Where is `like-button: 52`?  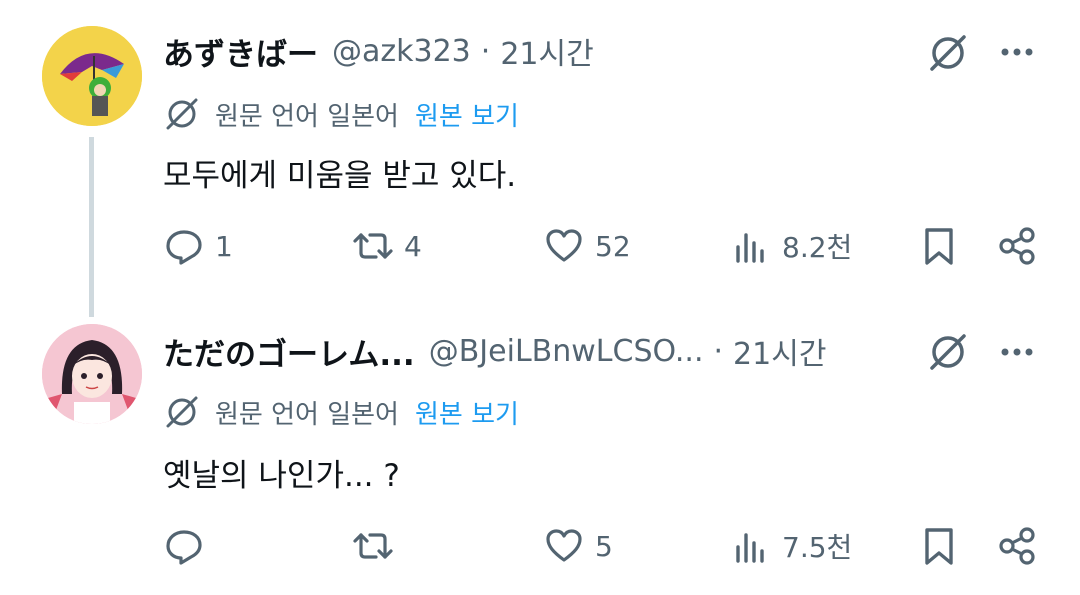 like-button: 52 is located at coordinates (587, 246).